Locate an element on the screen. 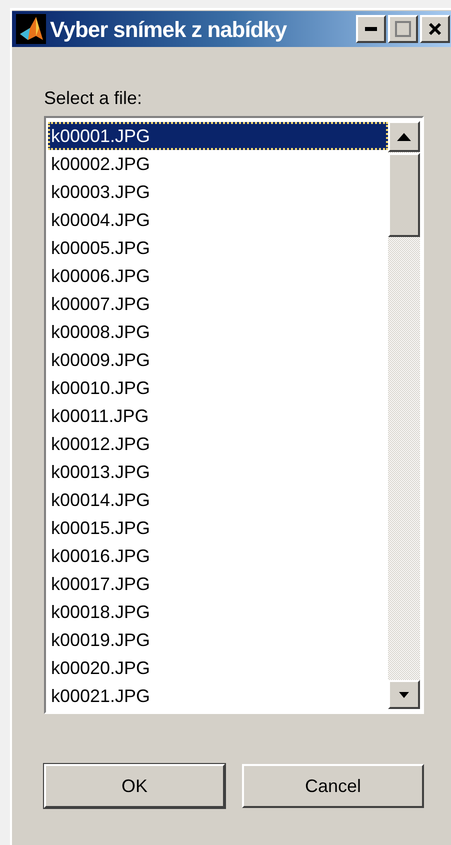 The image size is (451, 845). file-item: k00020.JPG is located at coordinates (218, 668).